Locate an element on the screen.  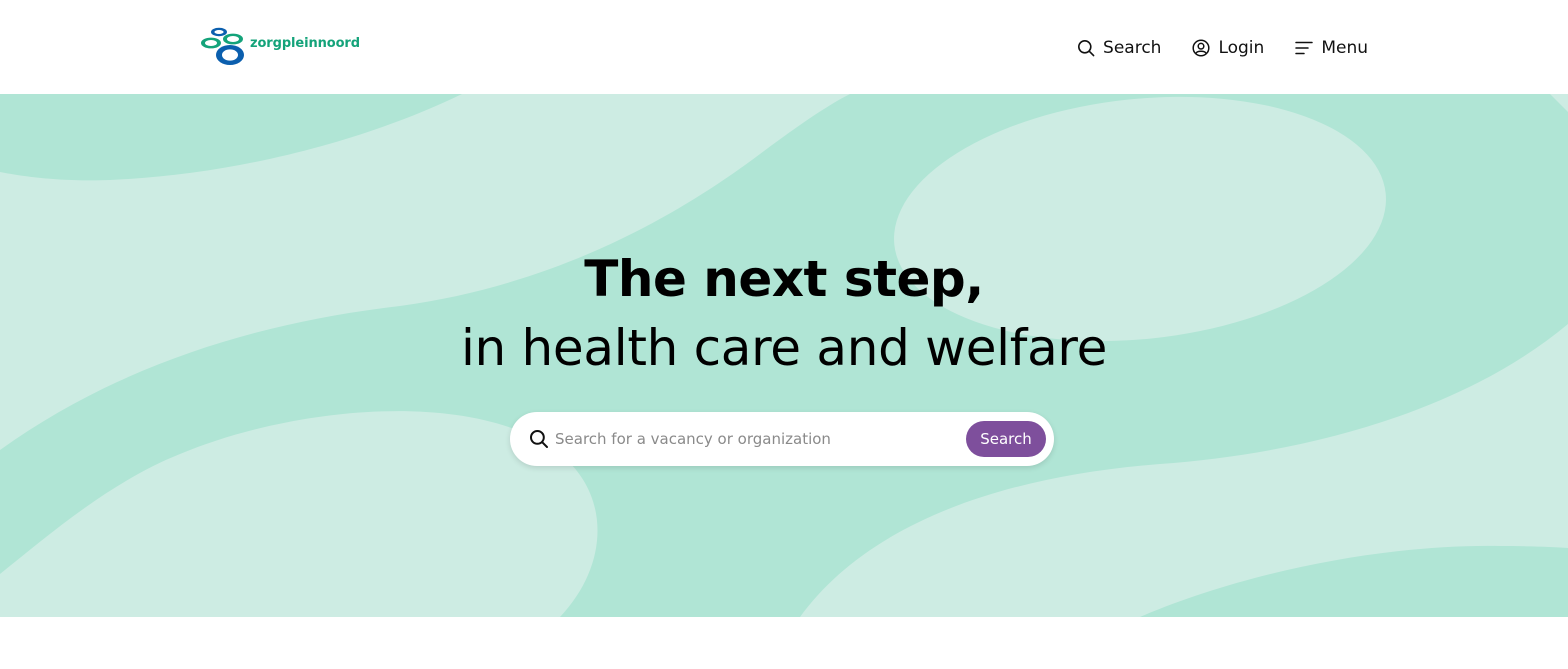
nav-menu-button: Menu is located at coordinates (1331, 48).